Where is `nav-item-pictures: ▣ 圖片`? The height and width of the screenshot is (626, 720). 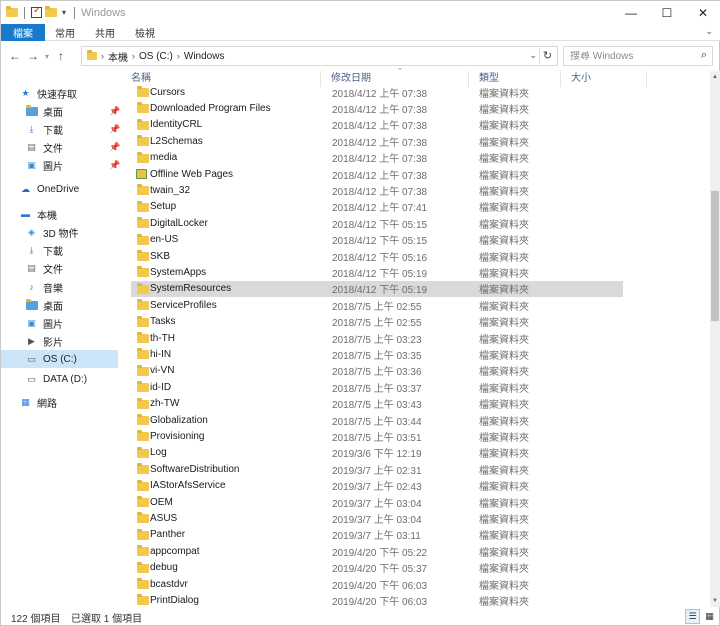
nav-item-pictures: ▣ 圖片 is located at coordinates (44, 323).